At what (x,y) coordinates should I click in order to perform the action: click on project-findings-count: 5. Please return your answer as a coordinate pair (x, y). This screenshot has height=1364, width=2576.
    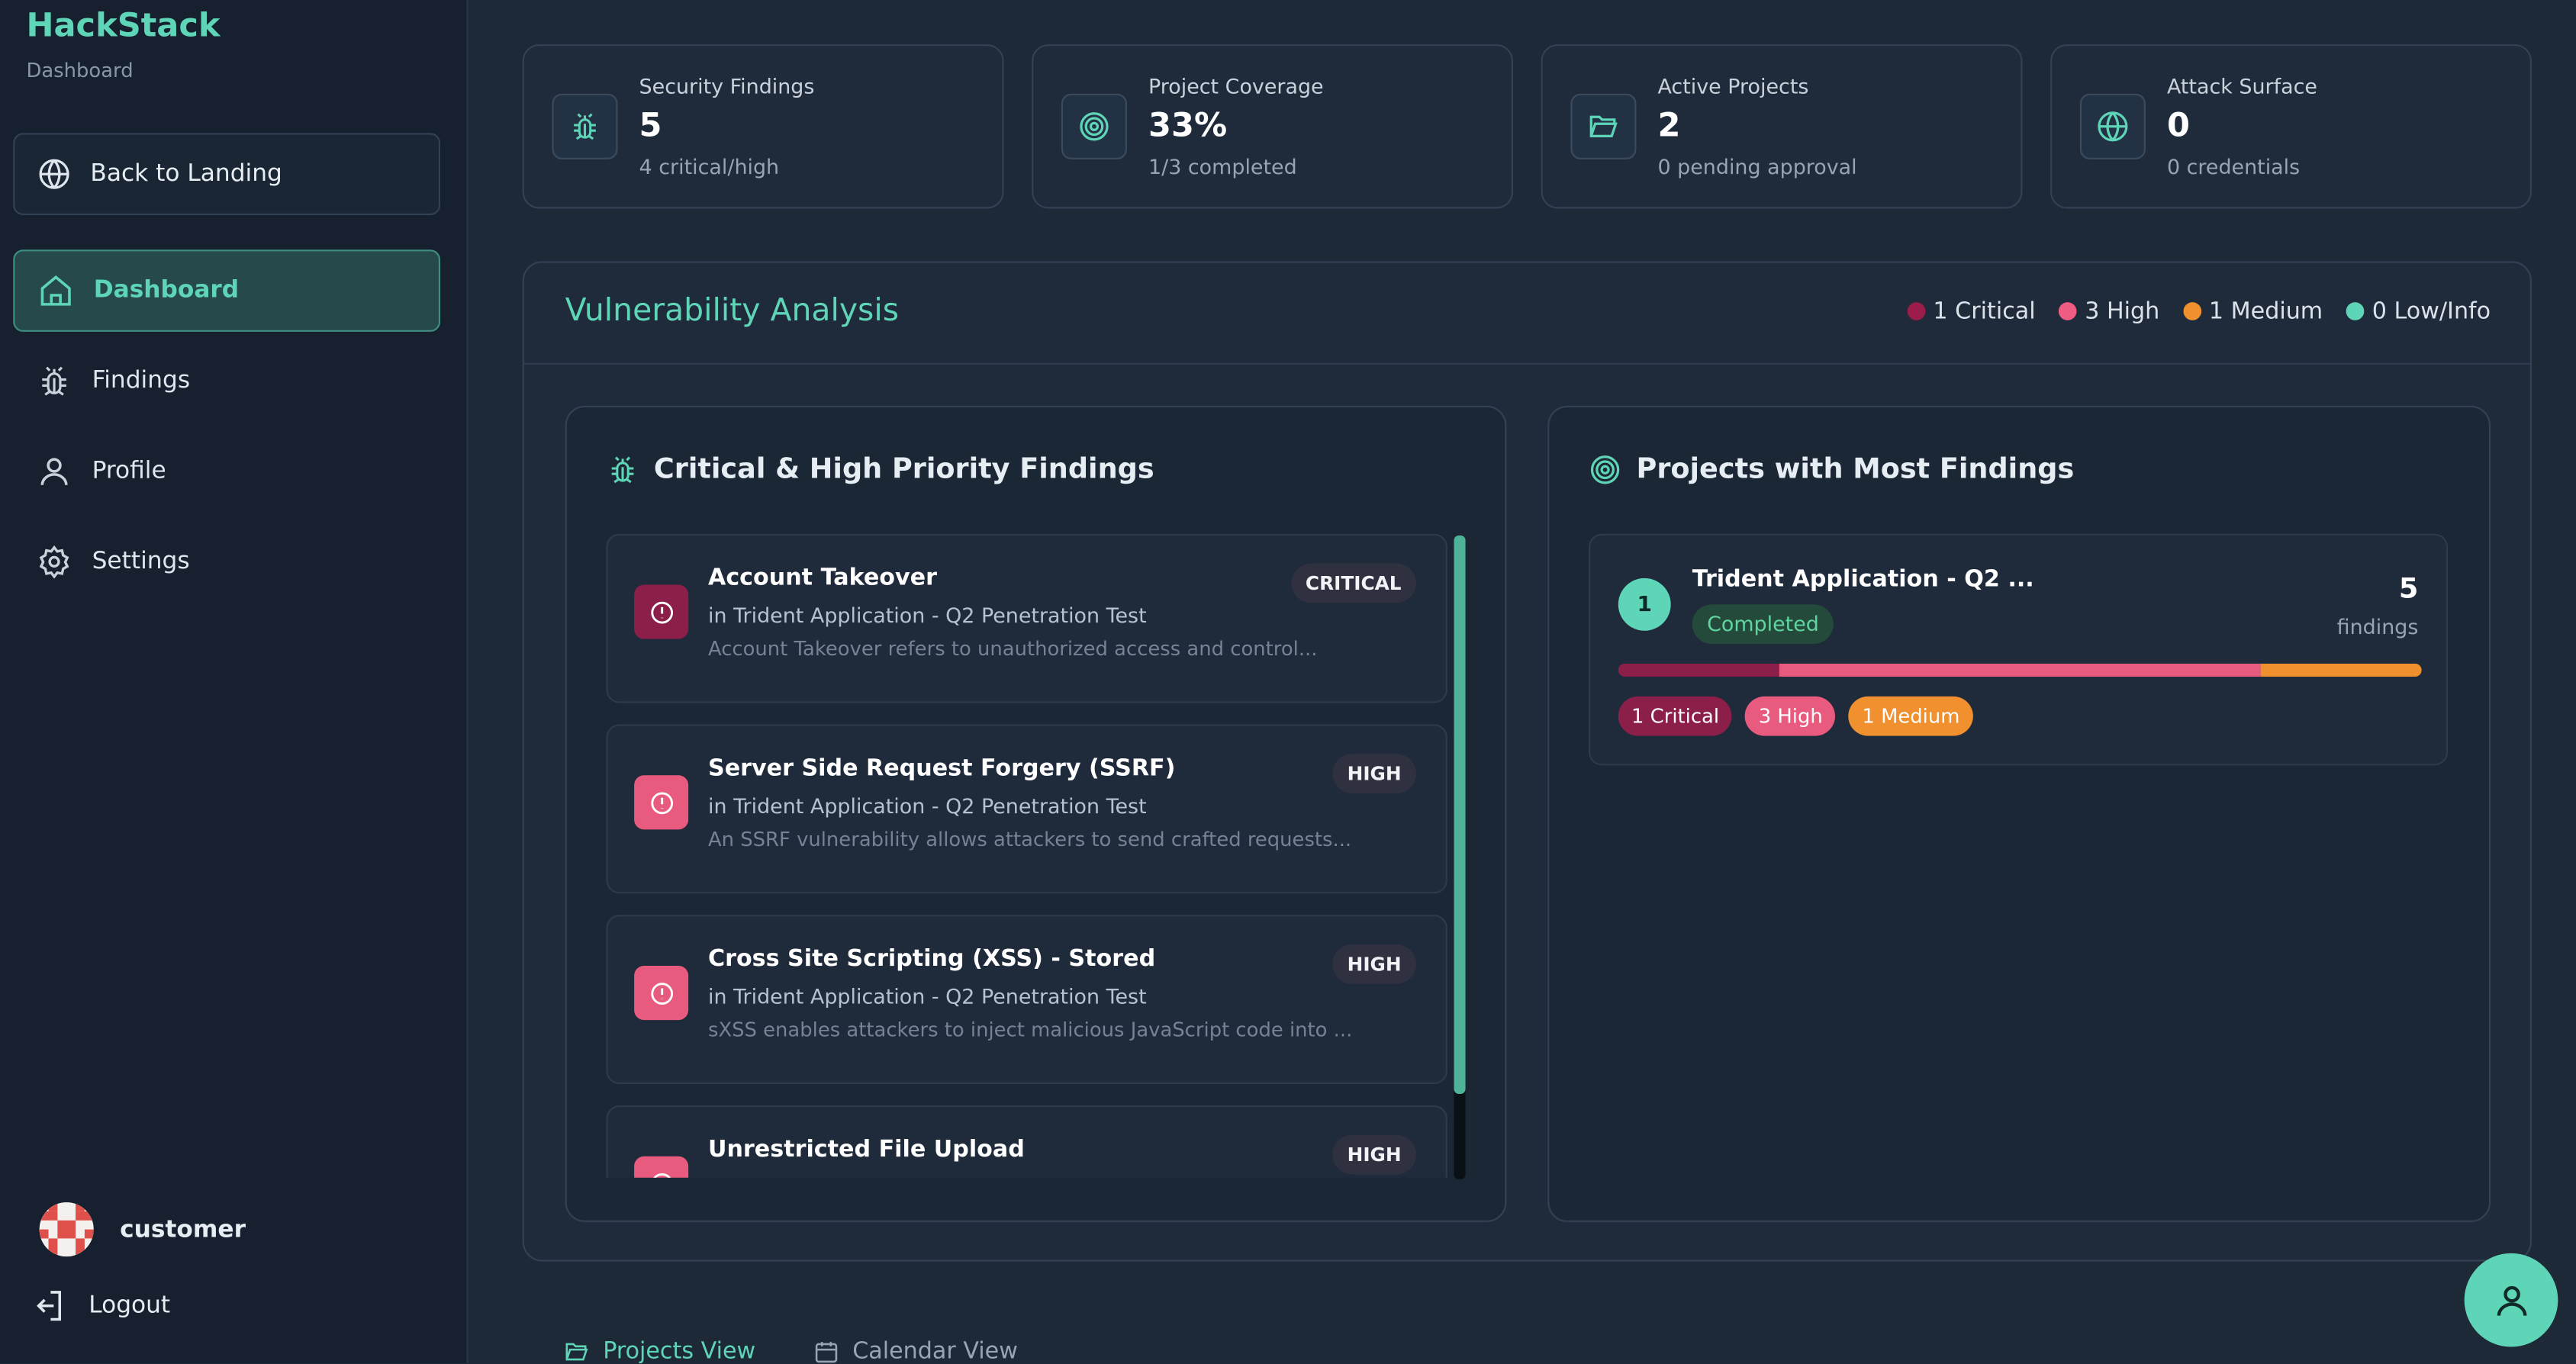
    Looking at the image, I should click on (2408, 589).